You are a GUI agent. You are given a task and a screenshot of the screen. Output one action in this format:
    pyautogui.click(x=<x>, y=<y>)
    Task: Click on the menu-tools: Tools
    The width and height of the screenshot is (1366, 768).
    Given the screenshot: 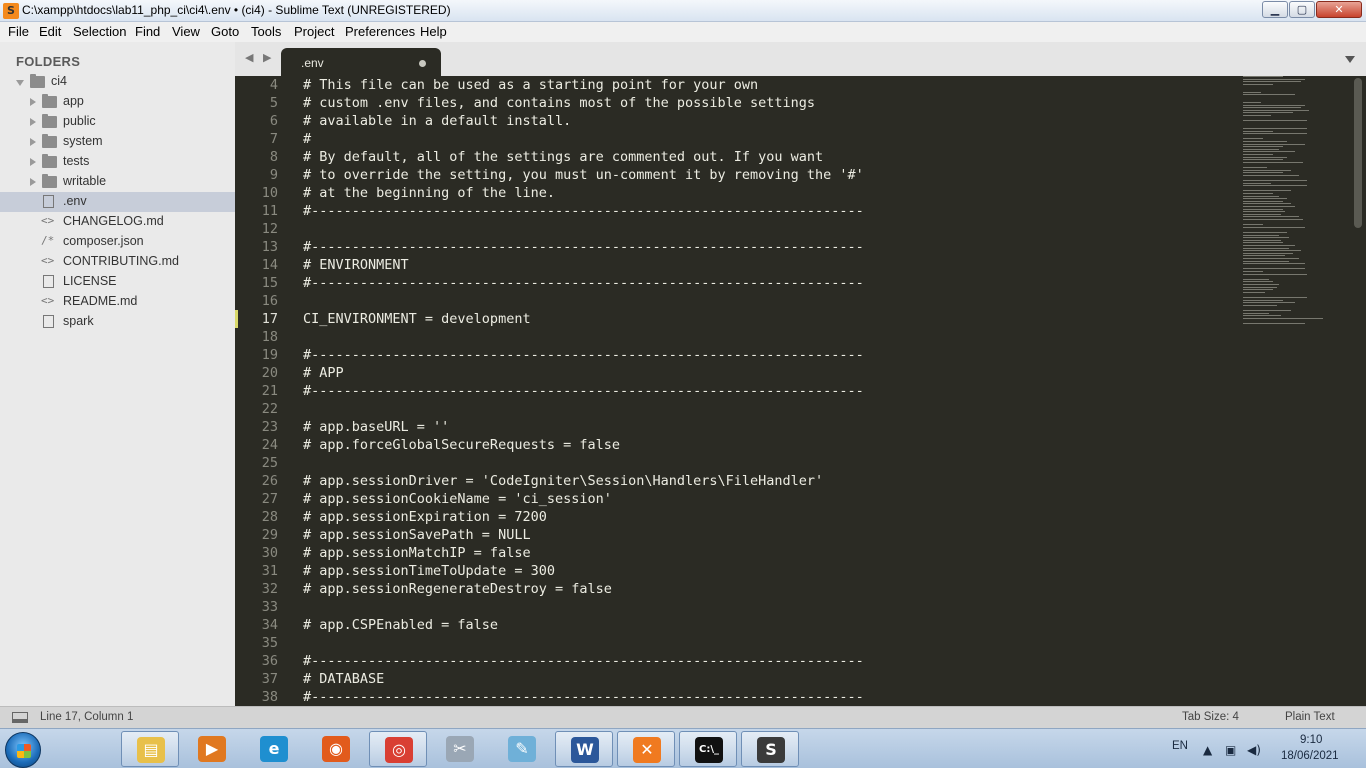 What is the action you would take?
    pyautogui.click(x=266, y=31)
    